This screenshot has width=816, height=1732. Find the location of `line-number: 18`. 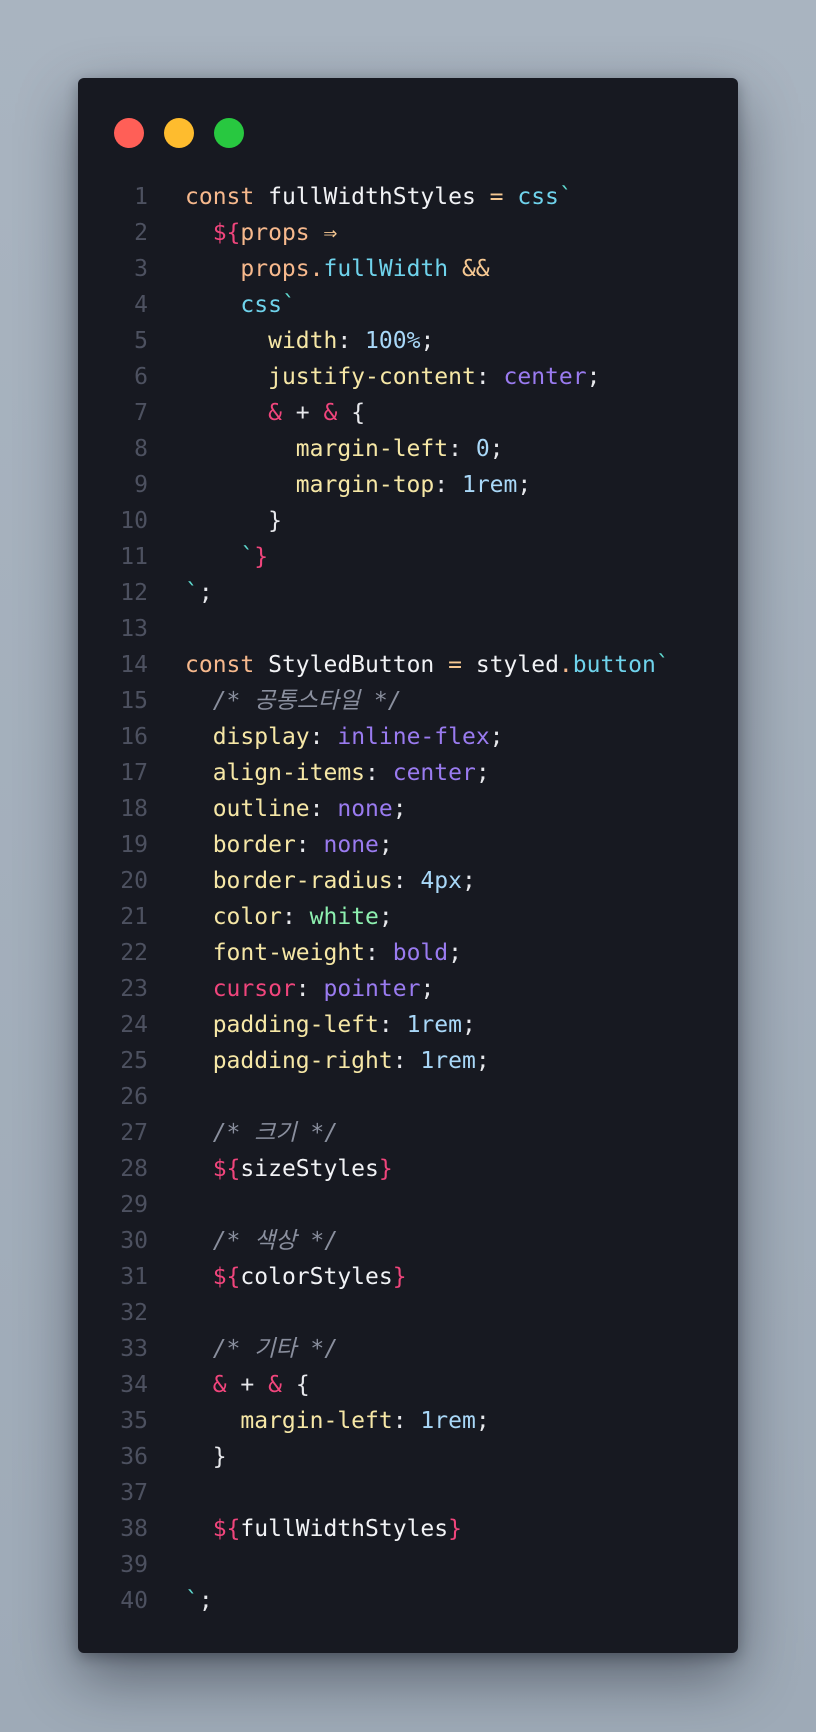

line-number: 18 is located at coordinates (134, 809).